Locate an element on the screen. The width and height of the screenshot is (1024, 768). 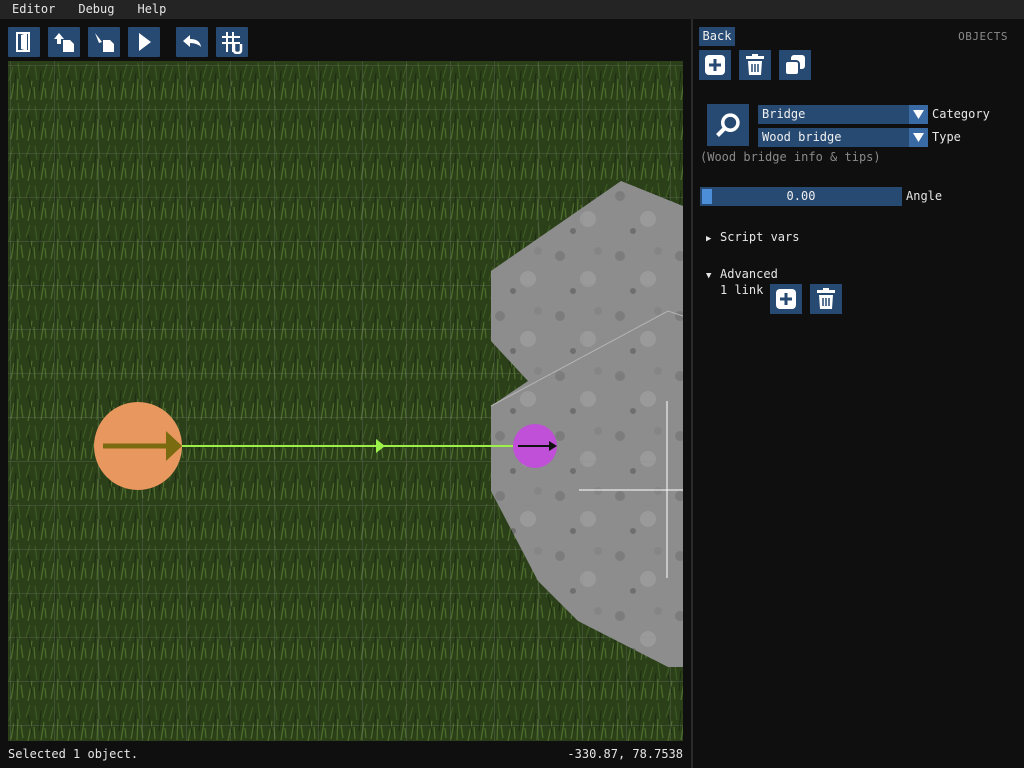
snap-button is located at coordinates (232, 42).